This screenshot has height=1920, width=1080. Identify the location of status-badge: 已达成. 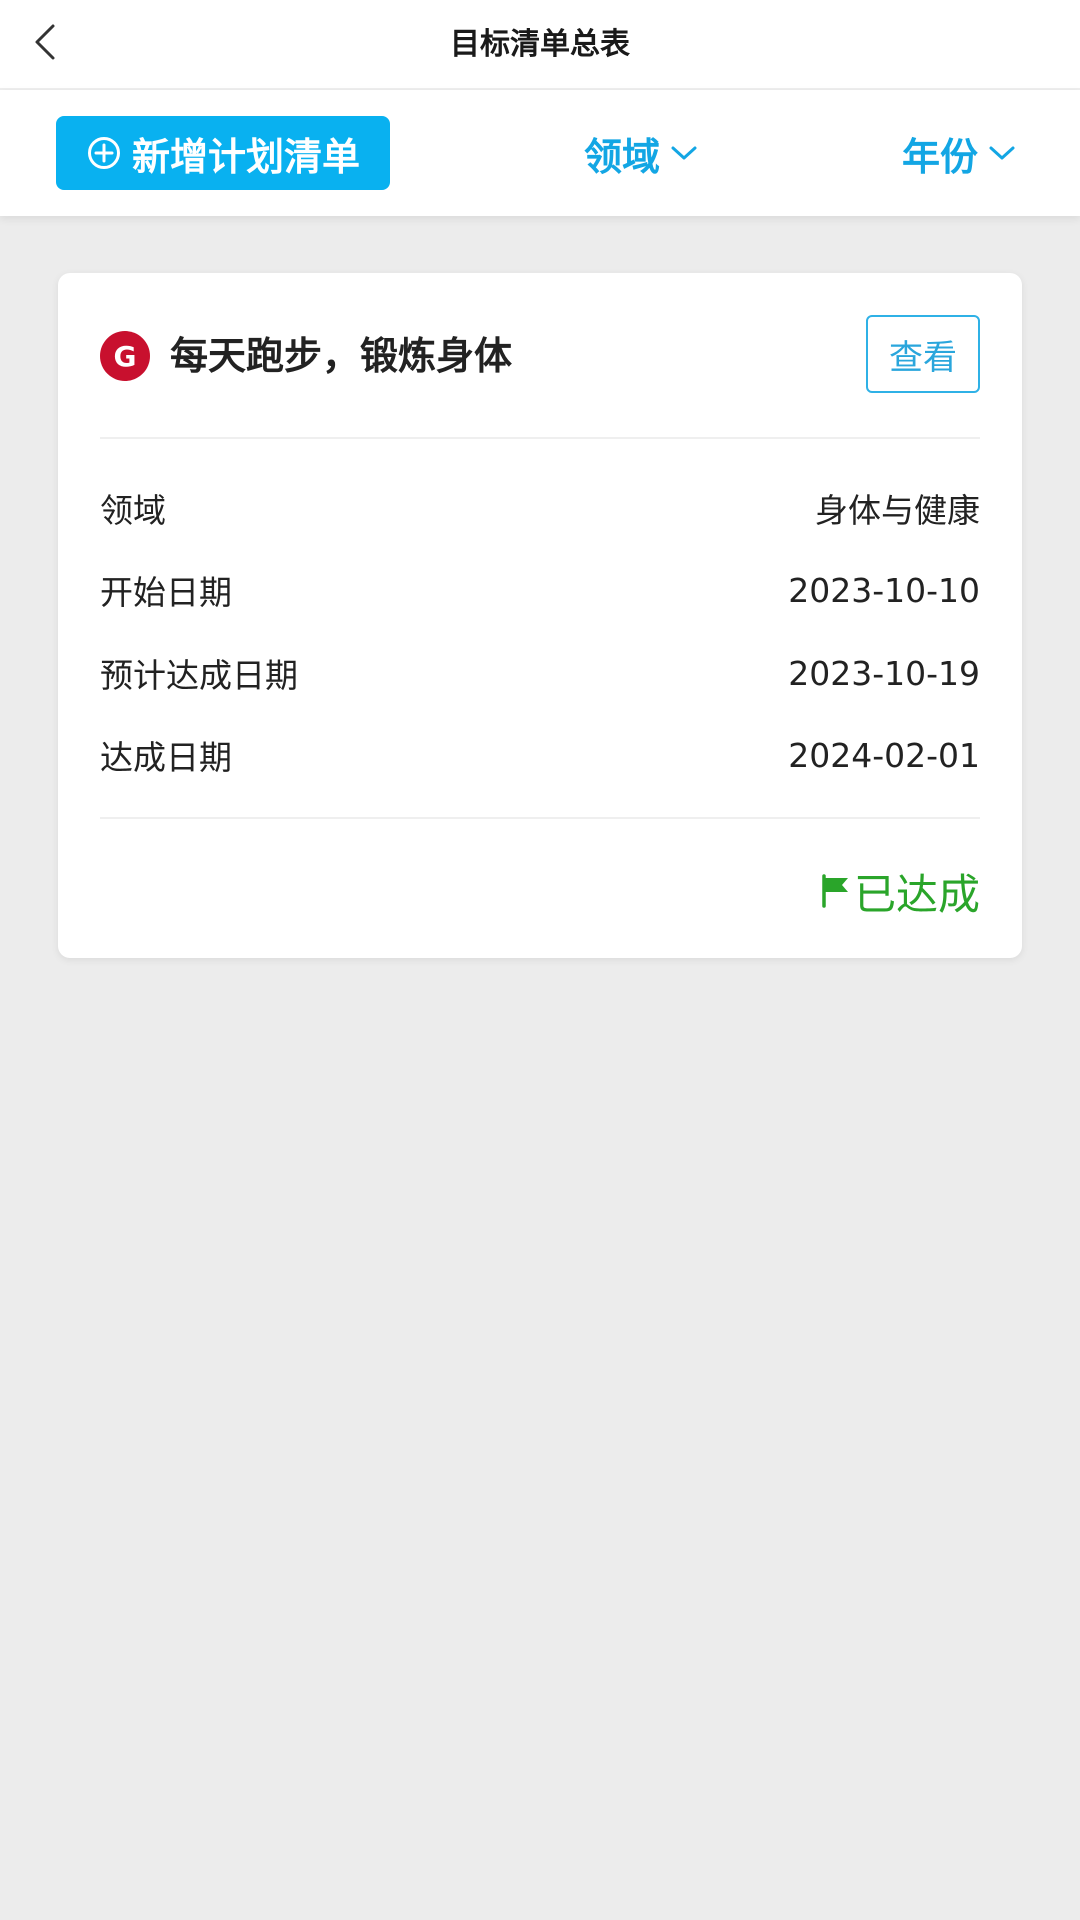
(900, 891).